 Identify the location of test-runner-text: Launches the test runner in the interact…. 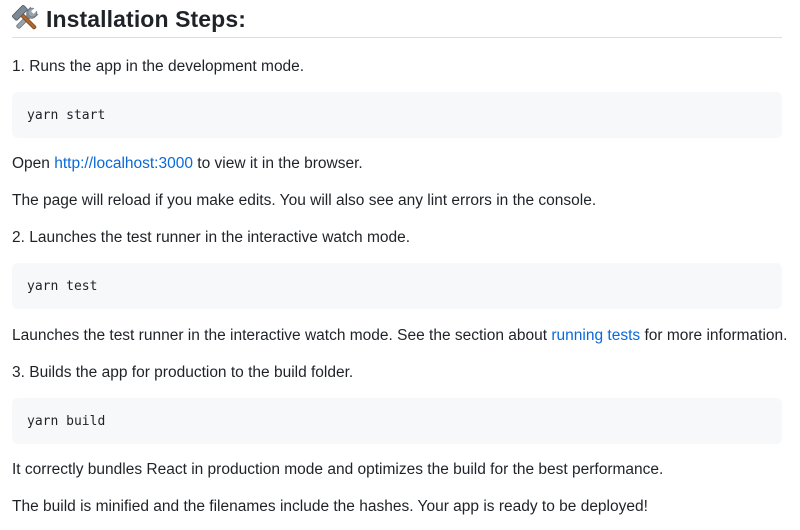
(399, 336).